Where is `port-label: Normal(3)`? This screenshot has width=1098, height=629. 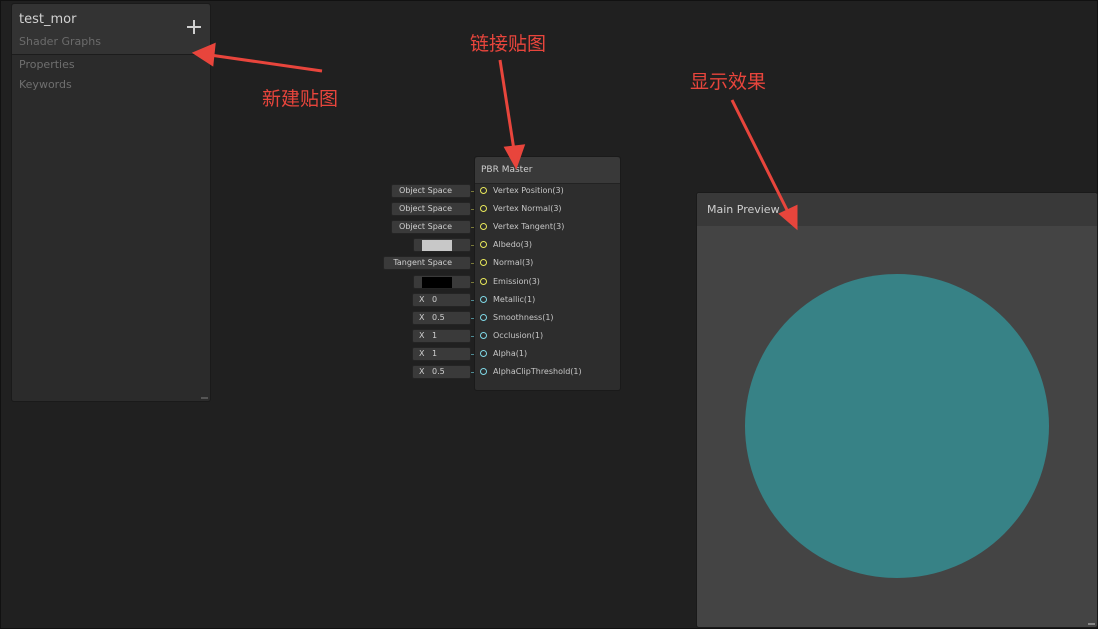
port-label: Normal(3) is located at coordinates (513, 263).